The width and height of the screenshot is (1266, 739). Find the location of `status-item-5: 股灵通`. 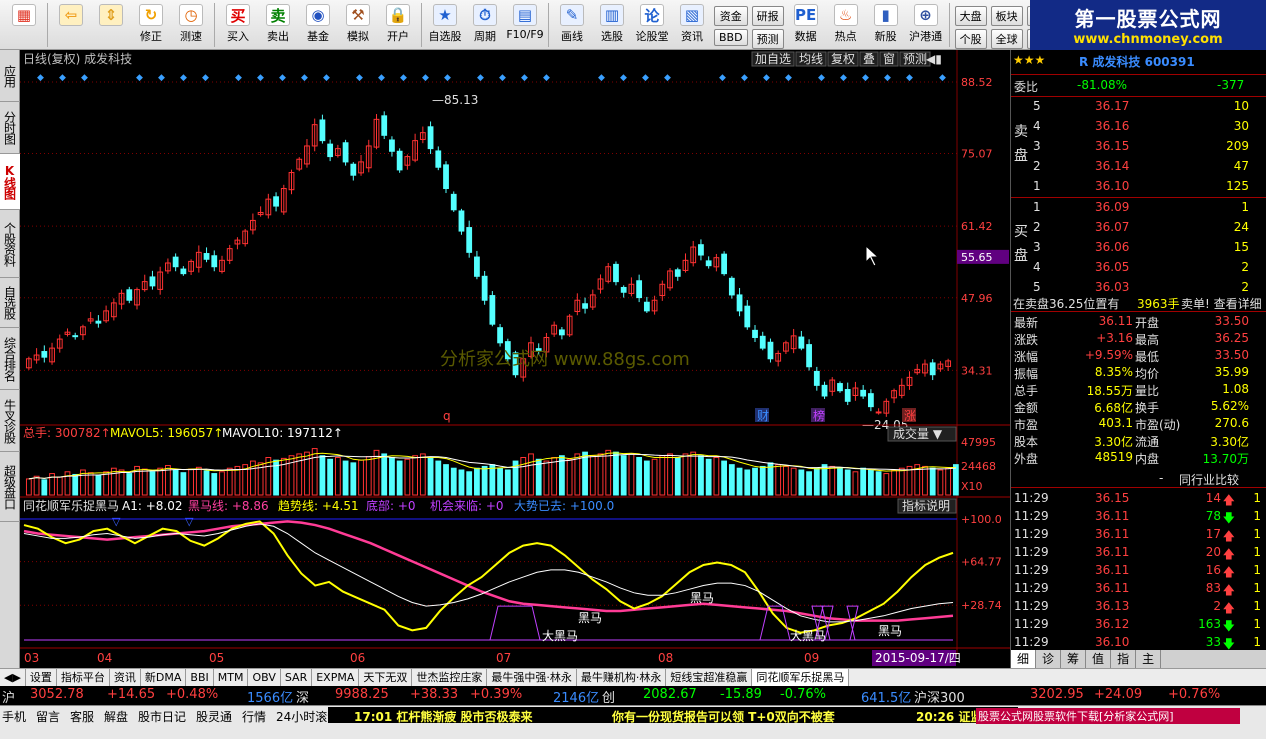

status-item-5: 股灵通 is located at coordinates (214, 716).